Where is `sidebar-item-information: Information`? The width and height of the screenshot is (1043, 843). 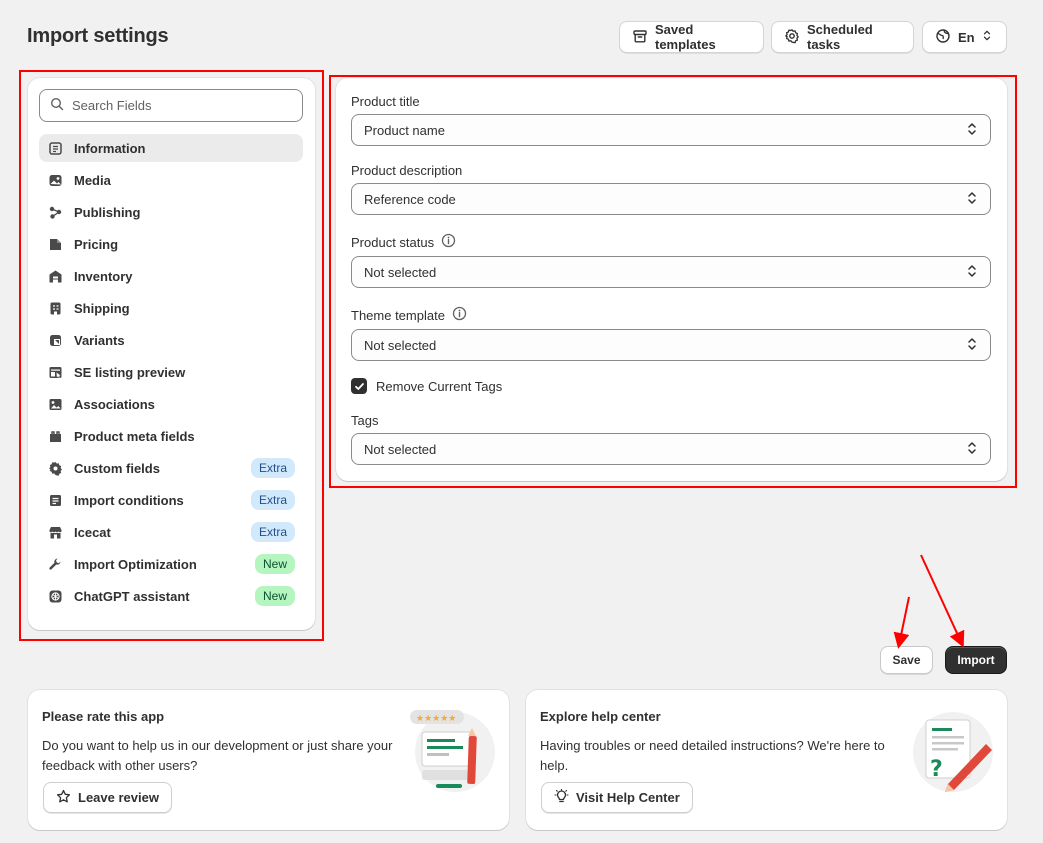
sidebar-item-information: Information is located at coordinates (171, 148).